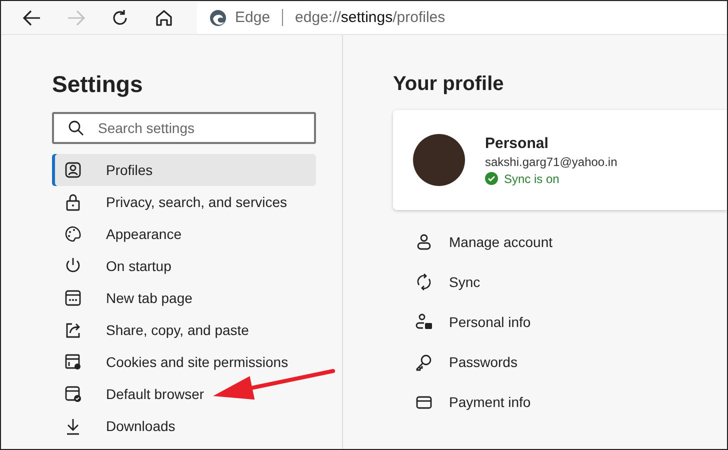  What do you see at coordinates (560, 362) in the screenshot?
I see `profile-menu-item: Passwords` at bounding box center [560, 362].